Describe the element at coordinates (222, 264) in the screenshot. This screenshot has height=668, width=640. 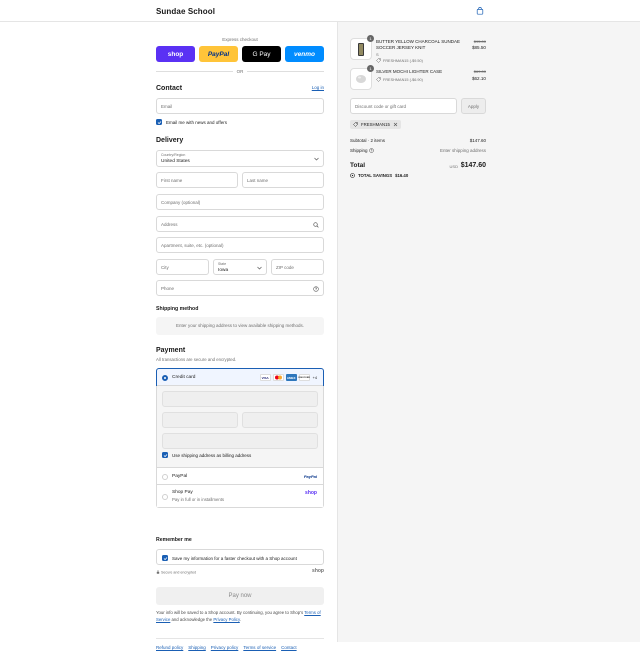
I see `state-label: State` at that location.